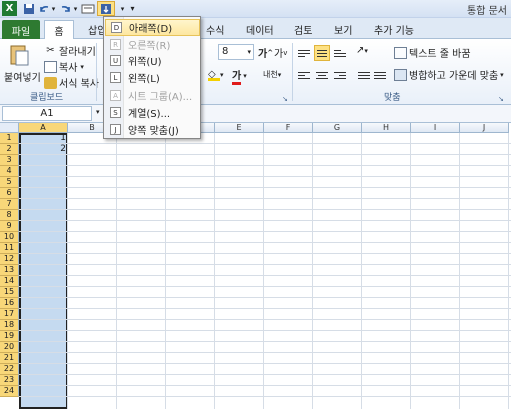  What do you see at coordinates (106, 8) in the screenshot?
I see `fill-icon` at bounding box center [106, 8].